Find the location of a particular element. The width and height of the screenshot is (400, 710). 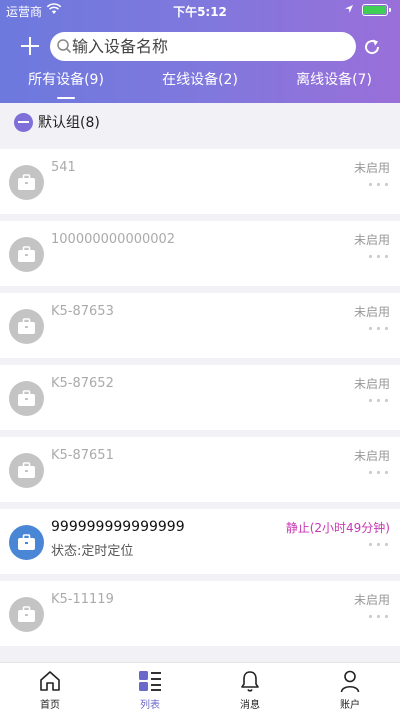

device-row: K5-87651 未启用 is located at coordinates (200, 469).